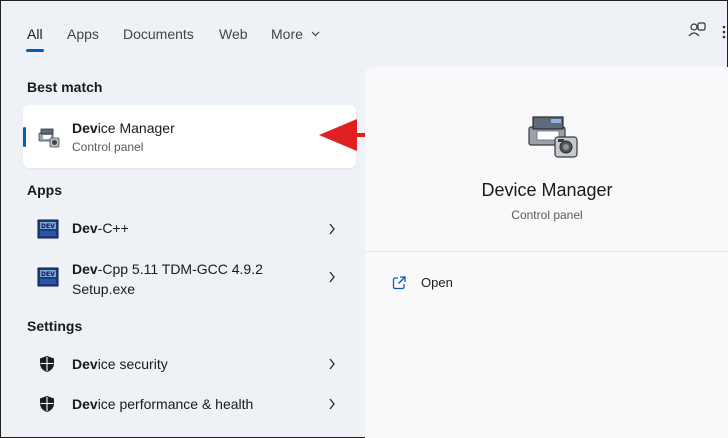 The image size is (728, 438). I want to click on open-label: Open, so click(437, 282).